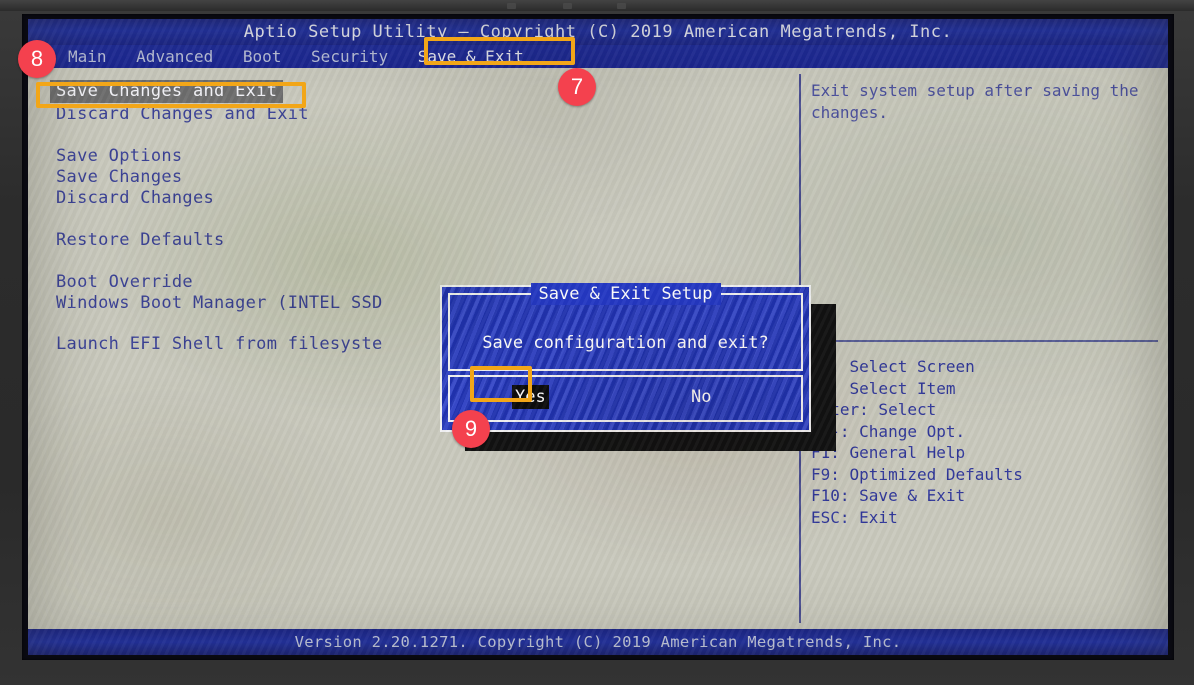 This screenshot has height=685, width=1194. I want to click on bezel-sensor-dots, so click(597, 6).